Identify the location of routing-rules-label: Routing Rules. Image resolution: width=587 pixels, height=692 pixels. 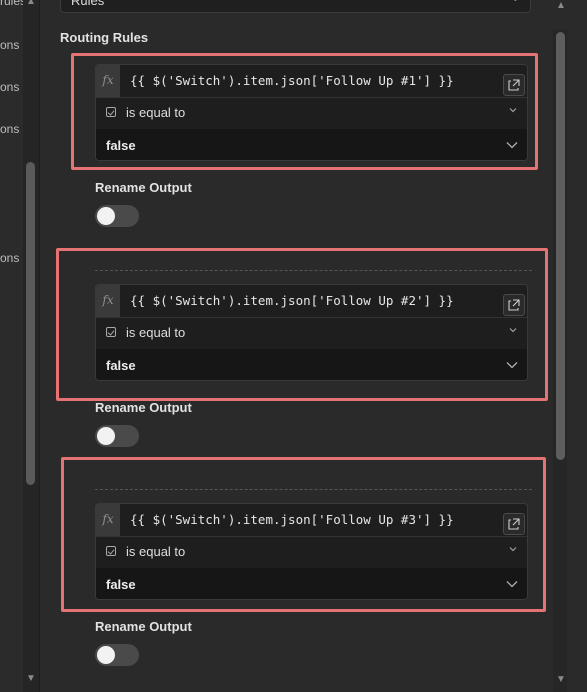
(104, 37).